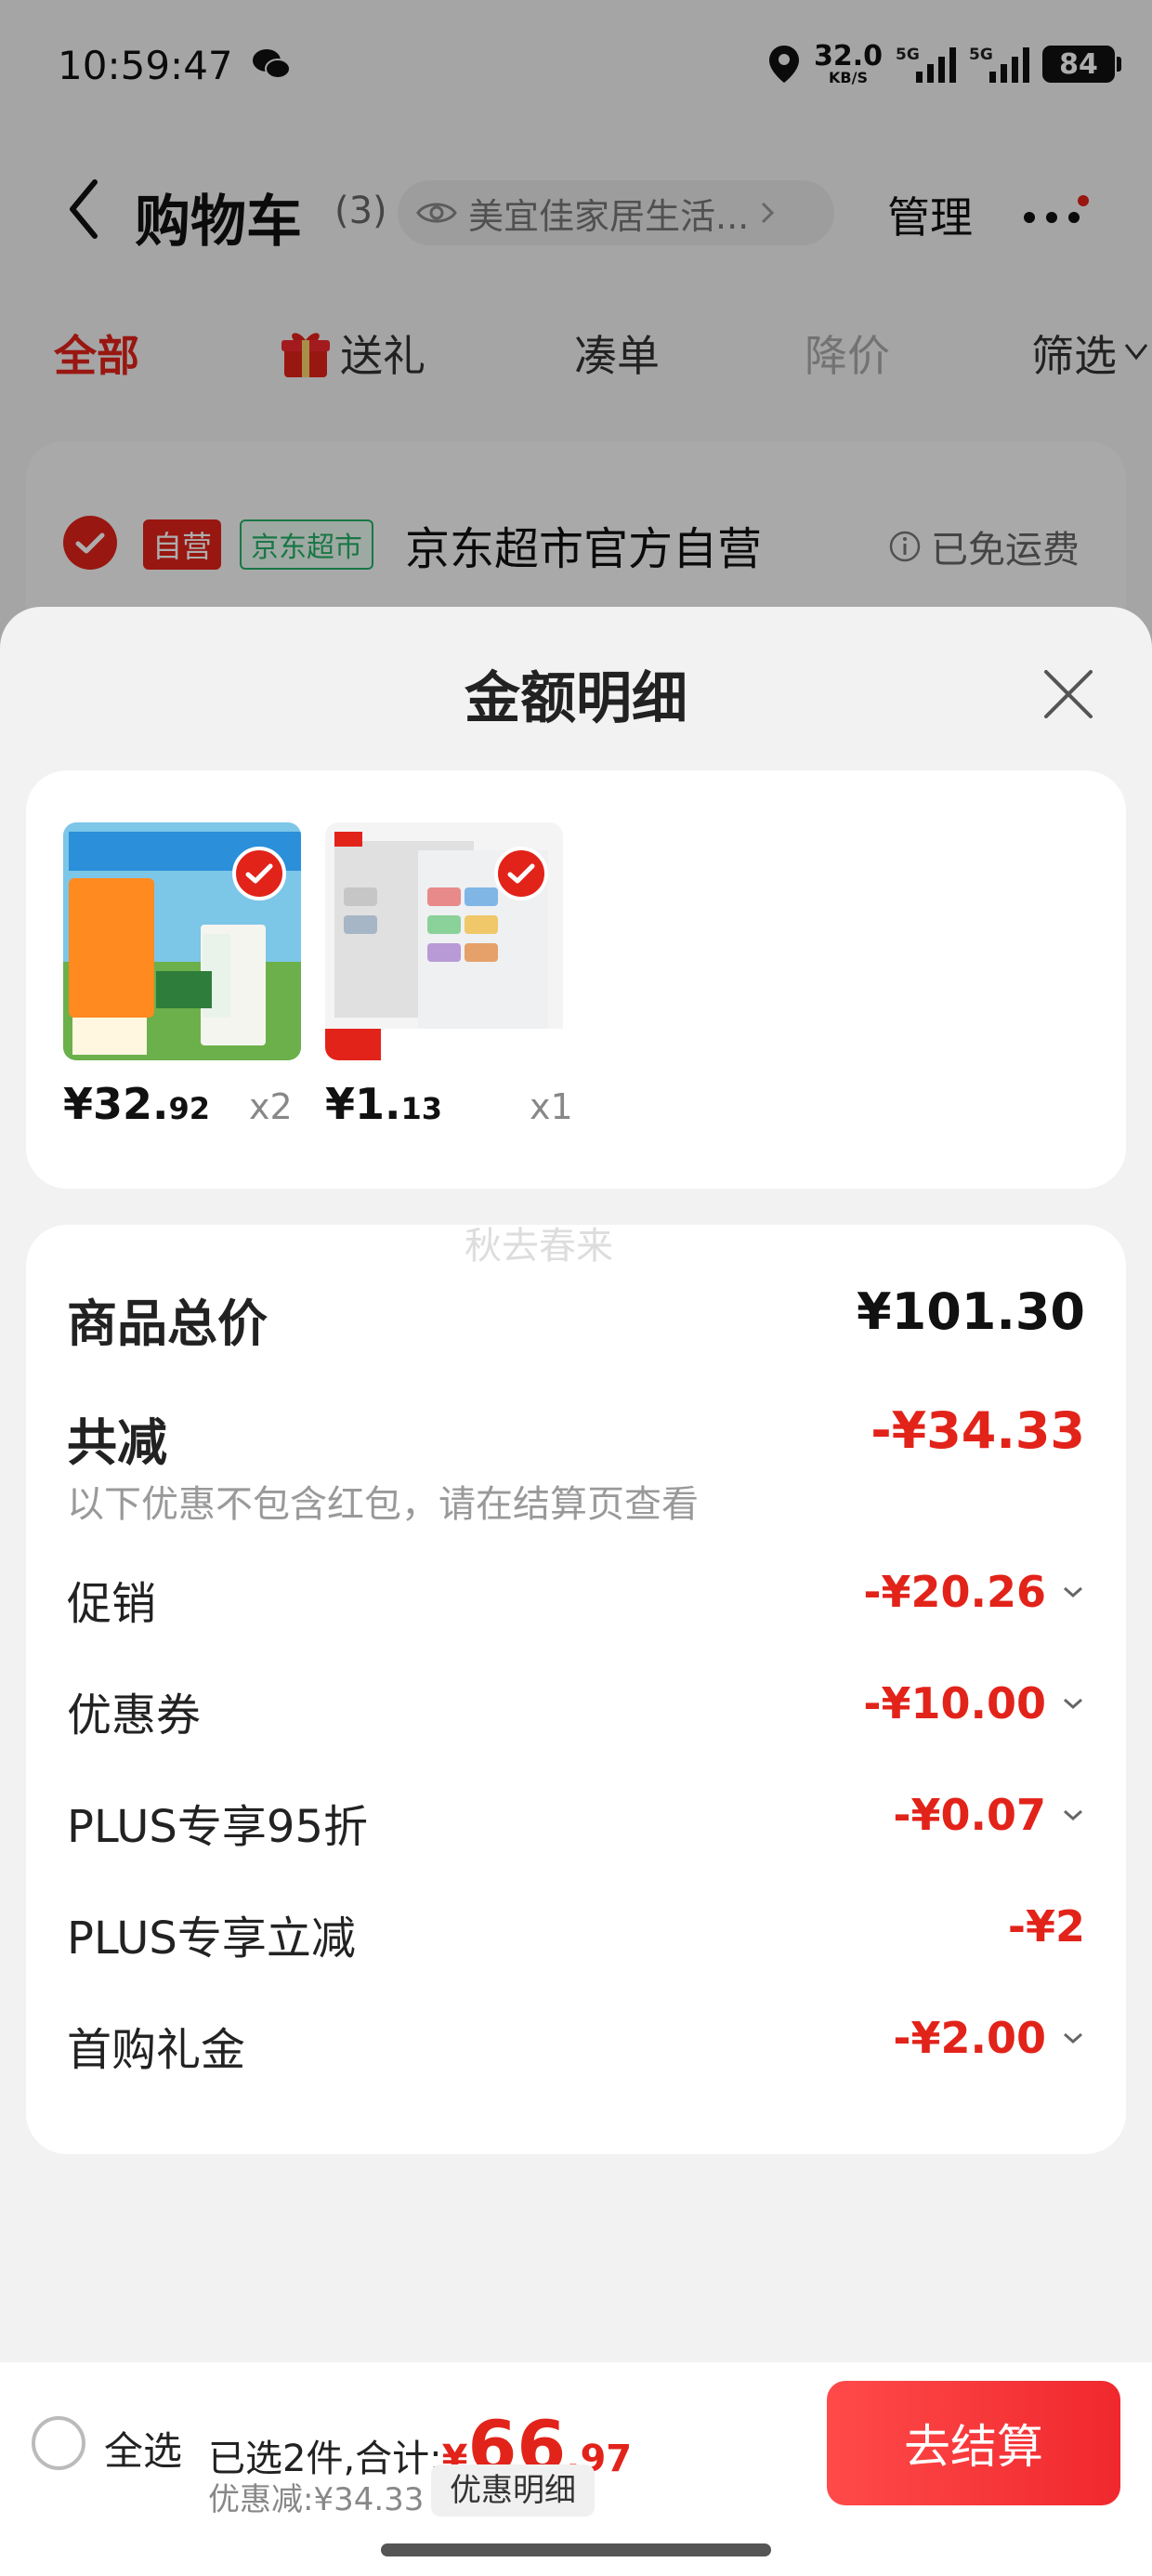 Image resolution: width=1152 pixels, height=2576 pixels. What do you see at coordinates (576, 698) in the screenshot?
I see `sheet-title: 金额明细` at bounding box center [576, 698].